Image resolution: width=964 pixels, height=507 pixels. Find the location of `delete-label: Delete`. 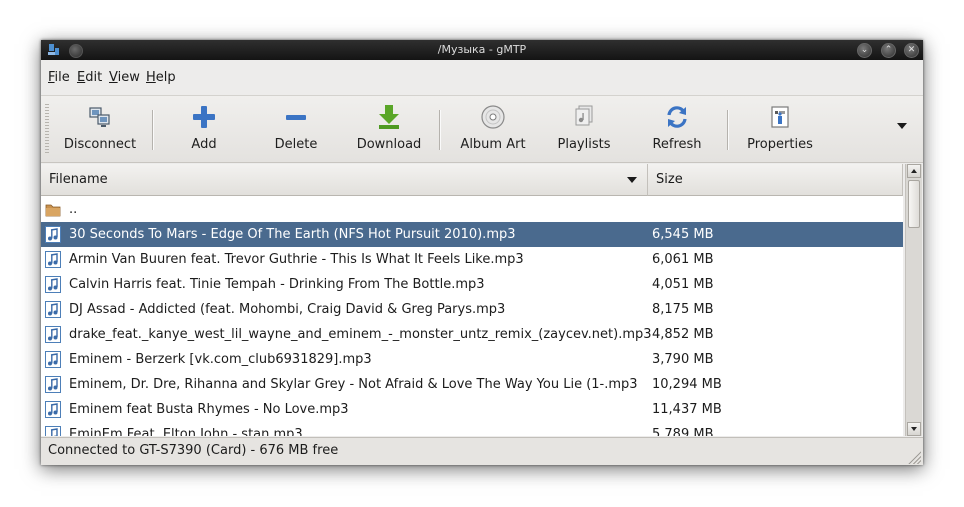

delete-label: Delete is located at coordinates (296, 144).